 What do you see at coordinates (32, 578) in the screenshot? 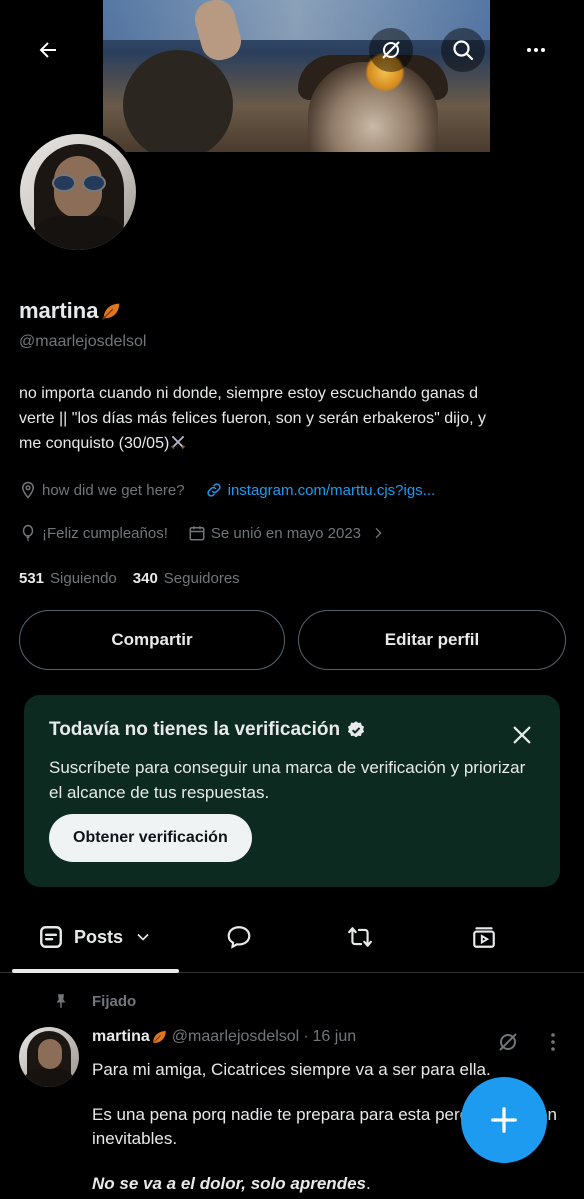
I see `following-count: 531` at bounding box center [32, 578].